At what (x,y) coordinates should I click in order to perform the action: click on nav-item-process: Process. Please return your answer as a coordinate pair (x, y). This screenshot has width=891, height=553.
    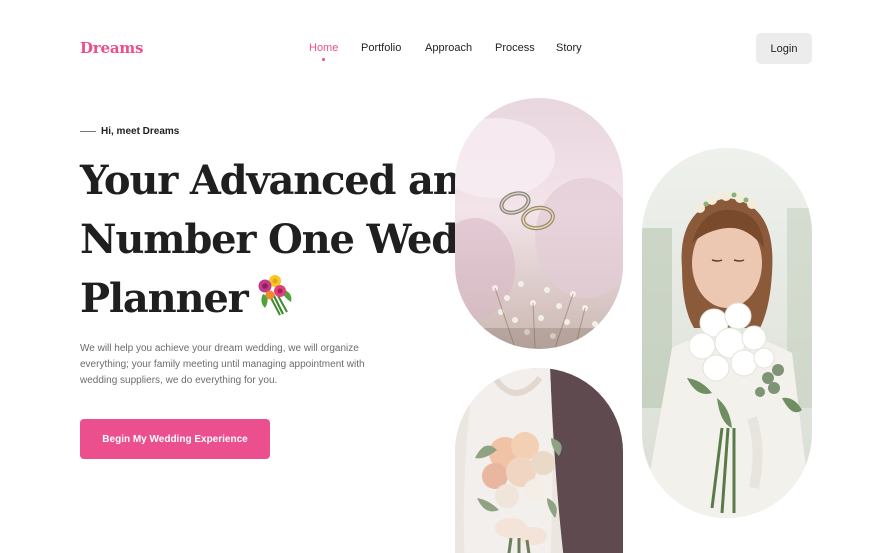
    Looking at the image, I should click on (515, 48).